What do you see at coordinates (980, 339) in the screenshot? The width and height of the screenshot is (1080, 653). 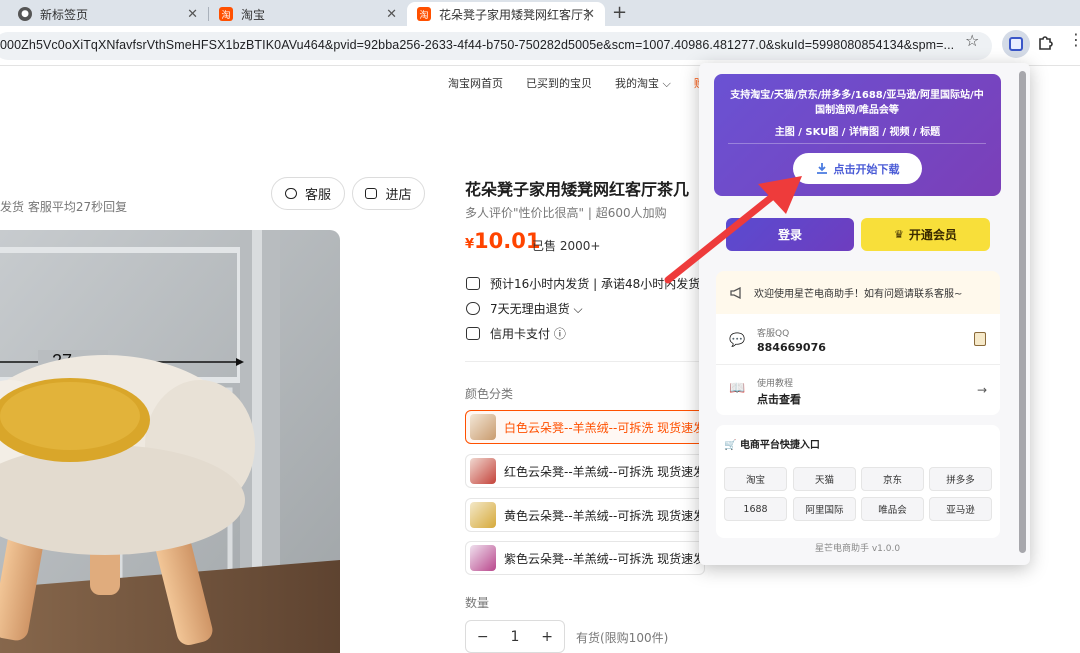 I see `copy-icon` at bounding box center [980, 339].